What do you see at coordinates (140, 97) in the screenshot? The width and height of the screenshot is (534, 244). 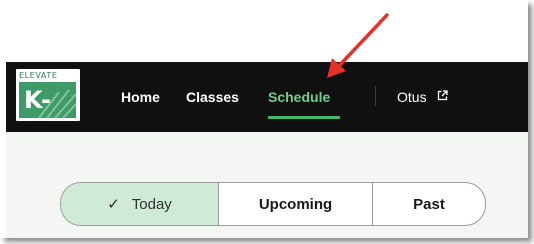 I see `nav-home-link: Home` at bounding box center [140, 97].